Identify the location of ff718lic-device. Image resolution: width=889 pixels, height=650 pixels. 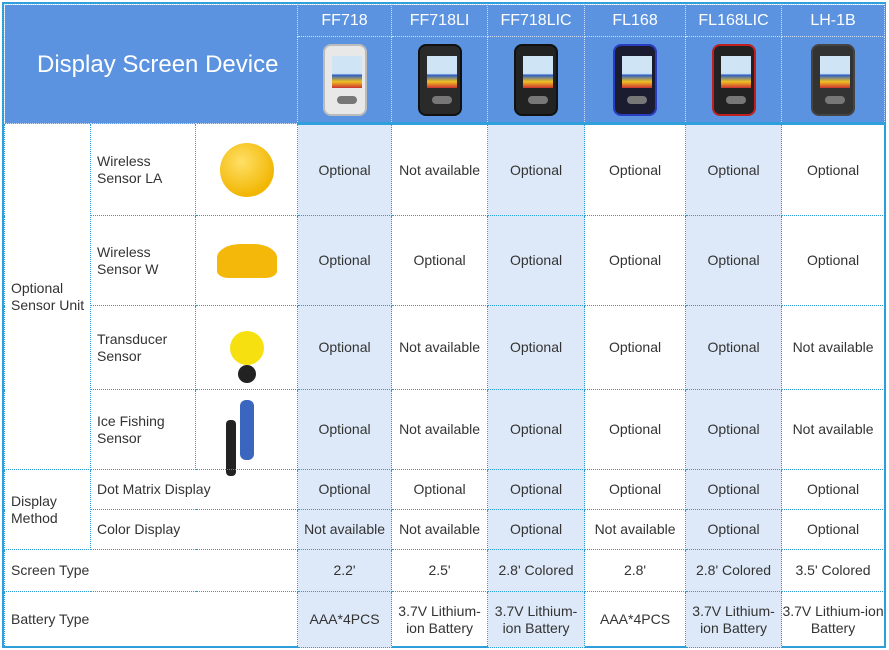
(536, 80).